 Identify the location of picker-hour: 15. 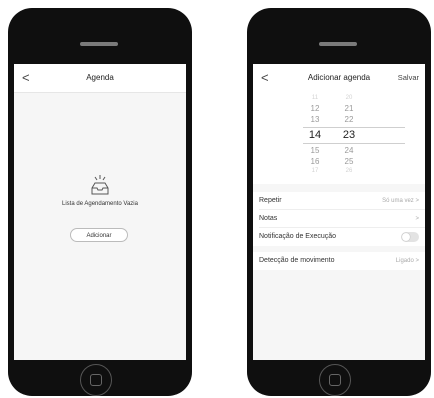
(315, 150).